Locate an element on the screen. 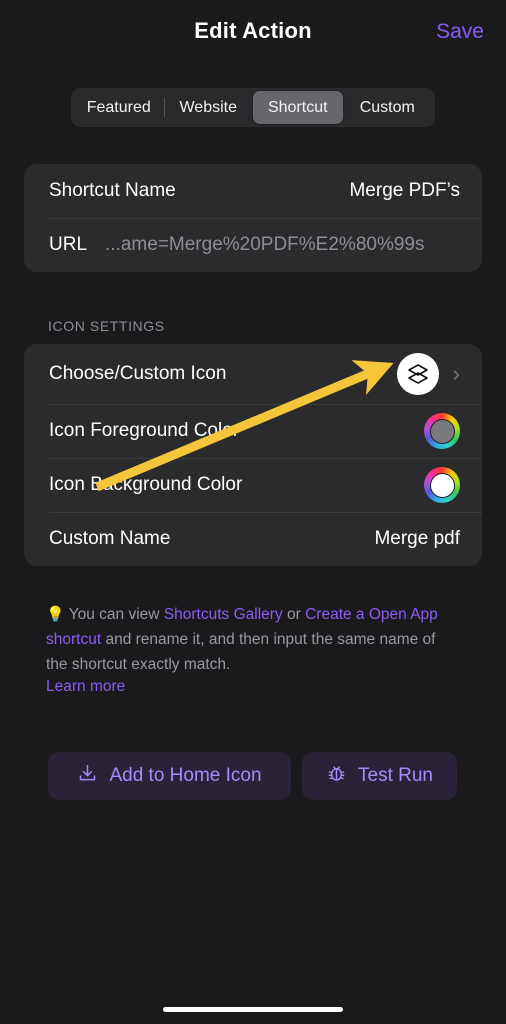 The height and width of the screenshot is (1024, 506). download-tray-icon is located at coordinates (87, 776).